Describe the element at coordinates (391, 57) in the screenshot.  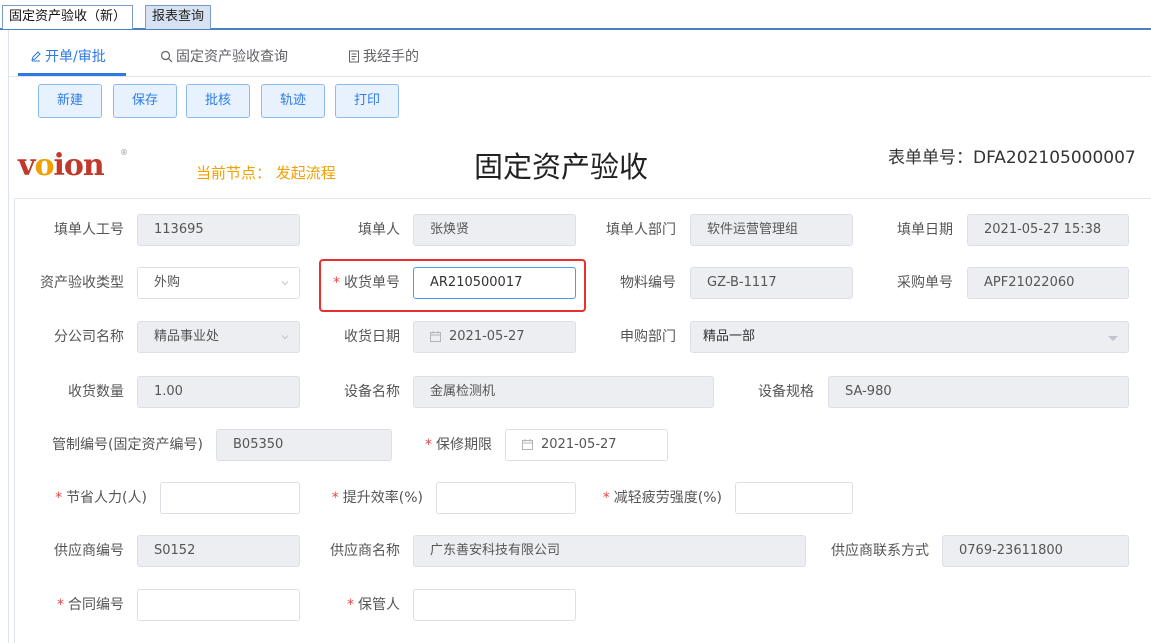
I see `tab-label: 我经手的` at that location.